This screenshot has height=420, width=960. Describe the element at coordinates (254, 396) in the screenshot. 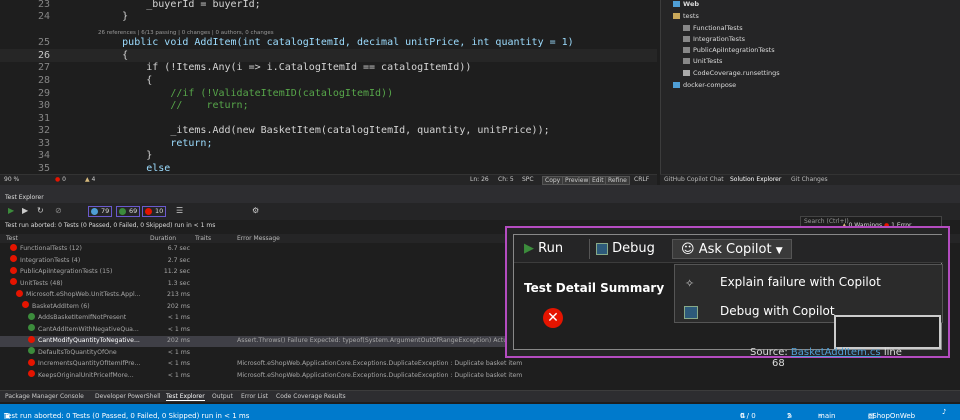

I see `tab-error-list: Error List` at that location.